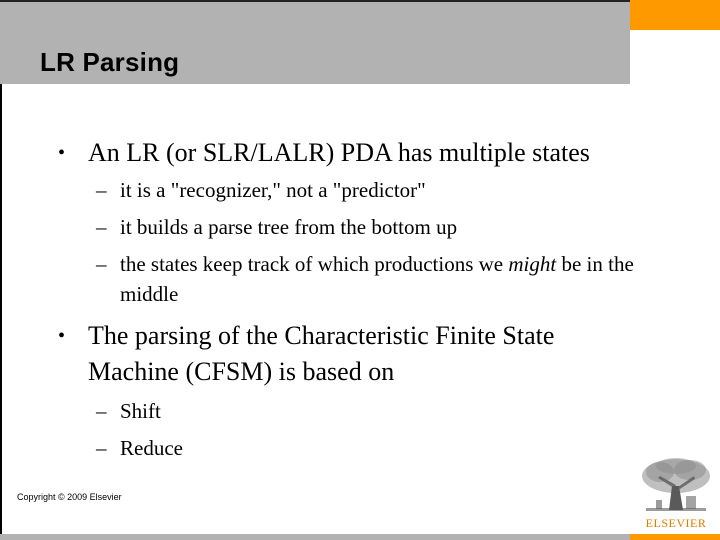  What do you see at coordinates (140, 411) in the screenshot?
I see `sub-bullet-text: Shift` at bounding box center [140, 411].